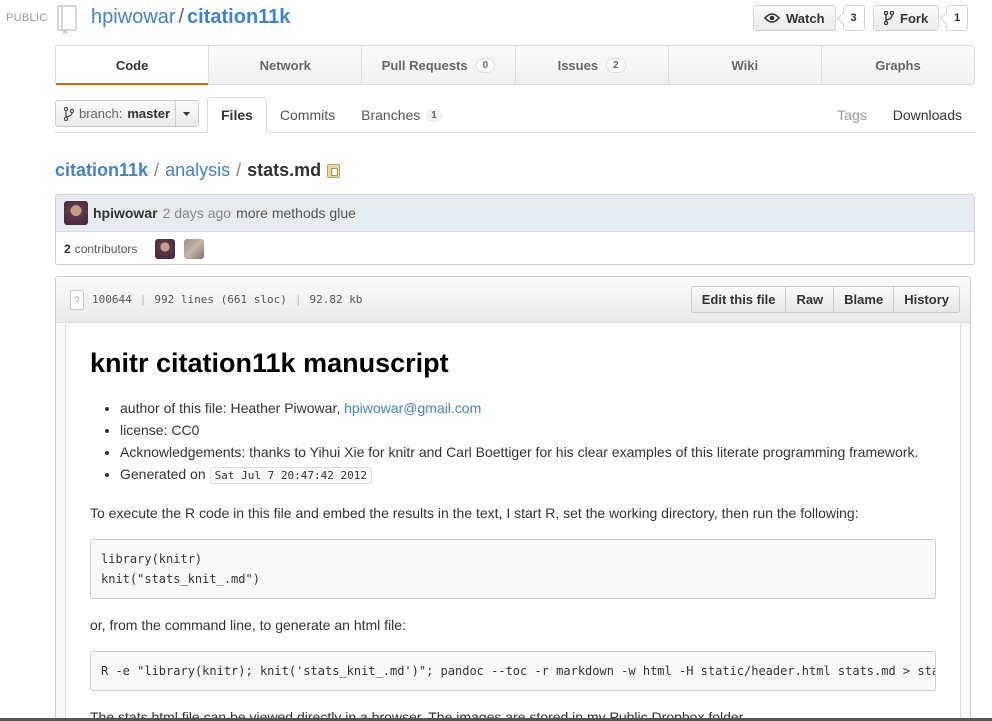  What do you see at coordinates (238, 17) in the screenshot?
I see `repo-name-link: citation11k` at bounding box center [238, 17].